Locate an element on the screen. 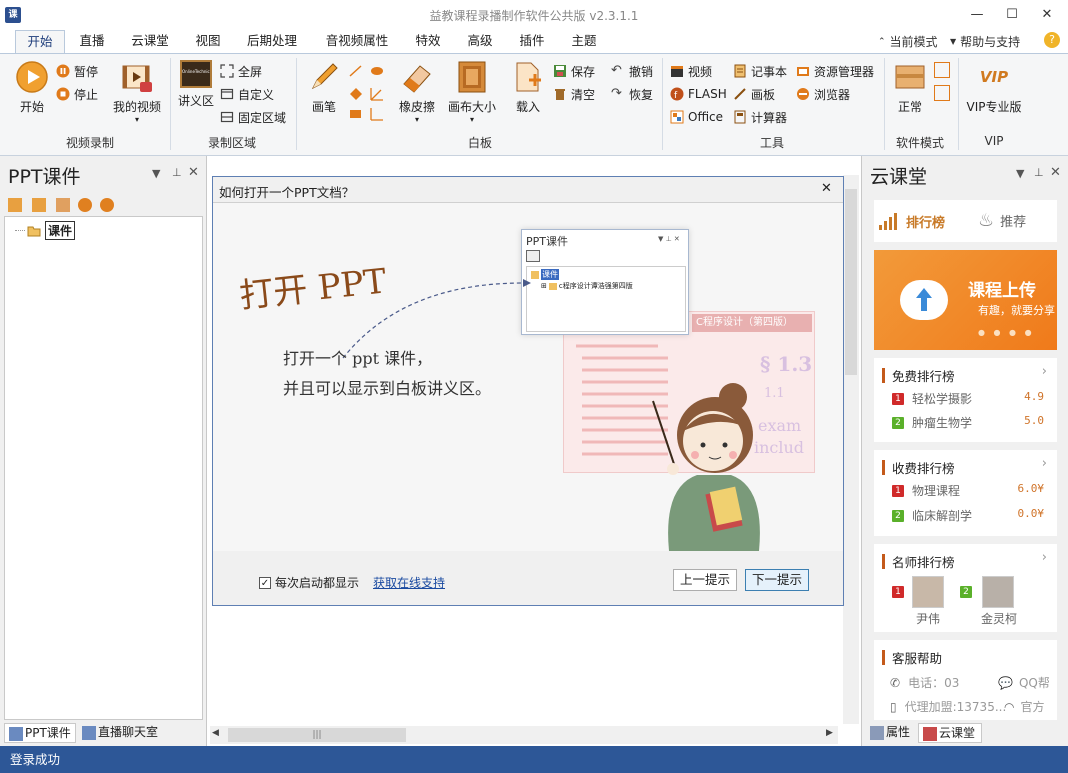  vertical-scroll-thumb is located at coordinates (851, 282).